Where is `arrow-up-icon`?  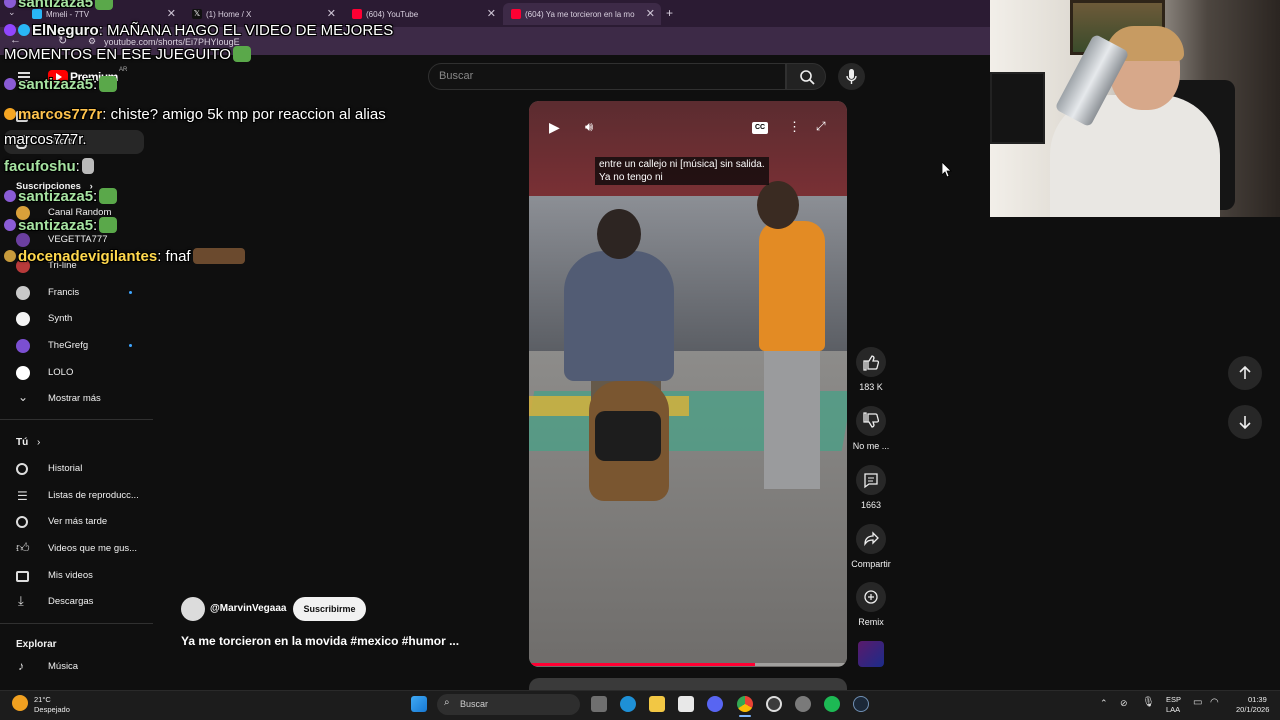
arrow-up-icon is located at coordinates (1245, 372).